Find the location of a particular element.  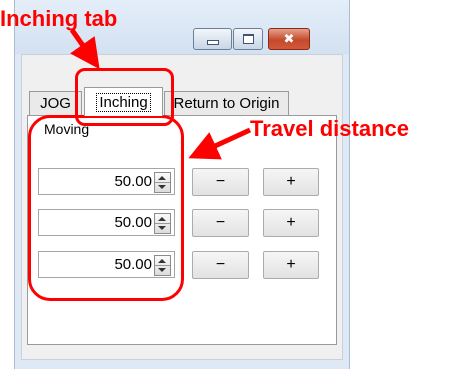

tab-label: Inching is located at coordinates (123, 102).